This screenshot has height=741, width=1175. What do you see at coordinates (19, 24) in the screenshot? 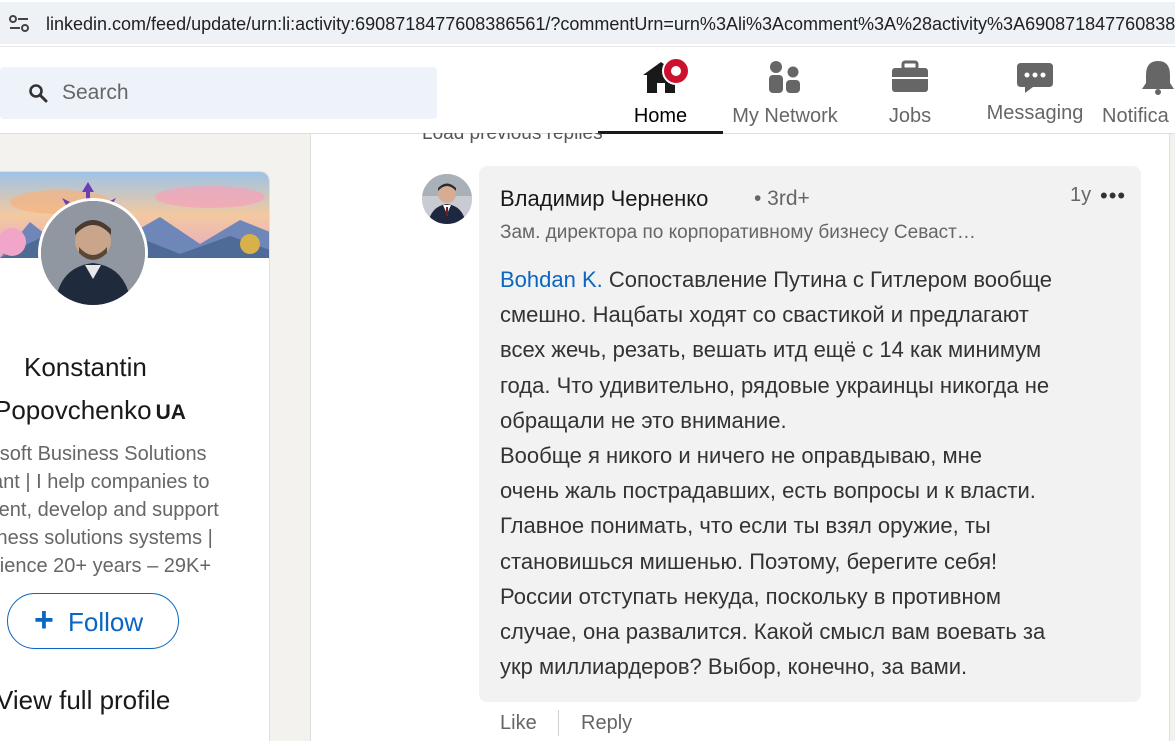
I see `site-settings-icon` at bounding box center [19, 24].